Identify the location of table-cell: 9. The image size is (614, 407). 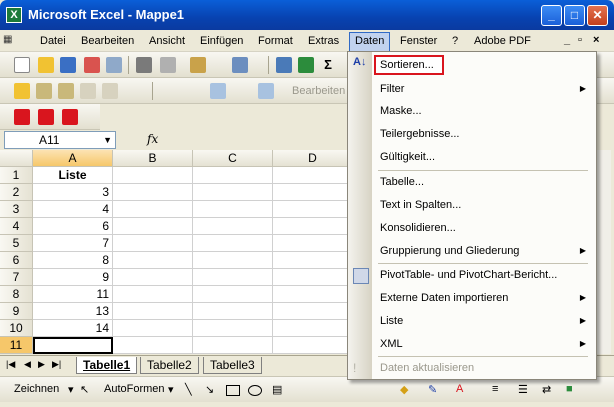
(73, 277).